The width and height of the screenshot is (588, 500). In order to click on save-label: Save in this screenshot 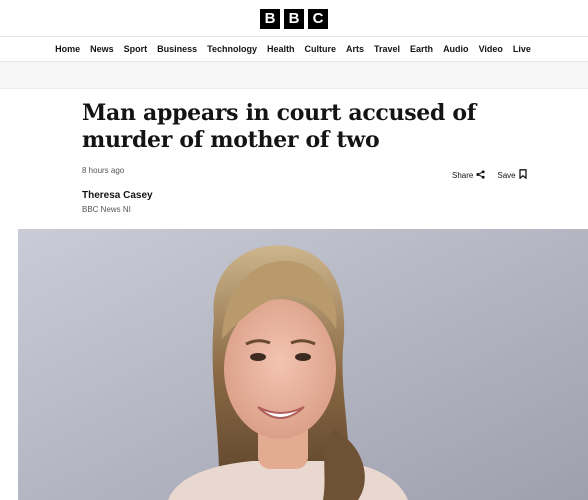, I will do `click(506, 175)`.